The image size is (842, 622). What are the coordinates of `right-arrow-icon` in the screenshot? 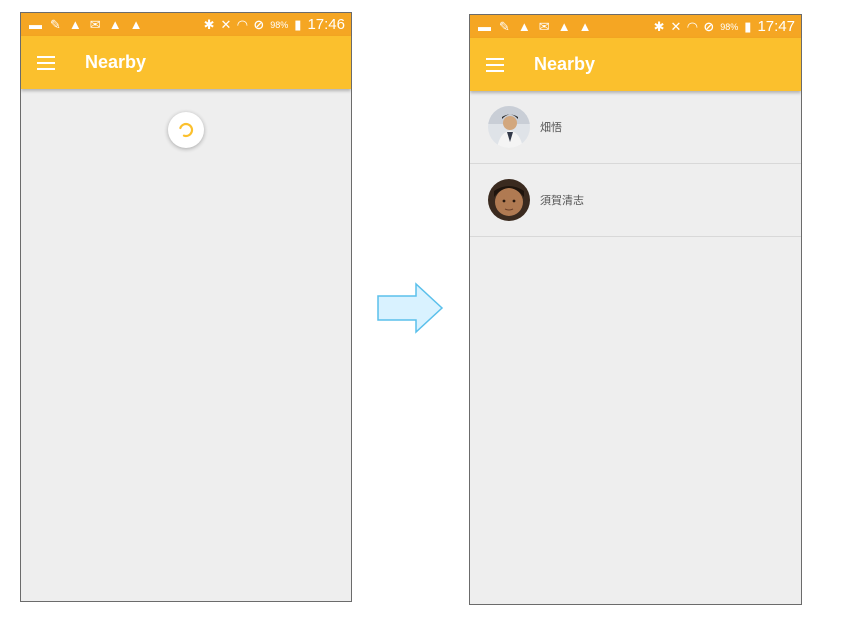 It's located at (410, 308).